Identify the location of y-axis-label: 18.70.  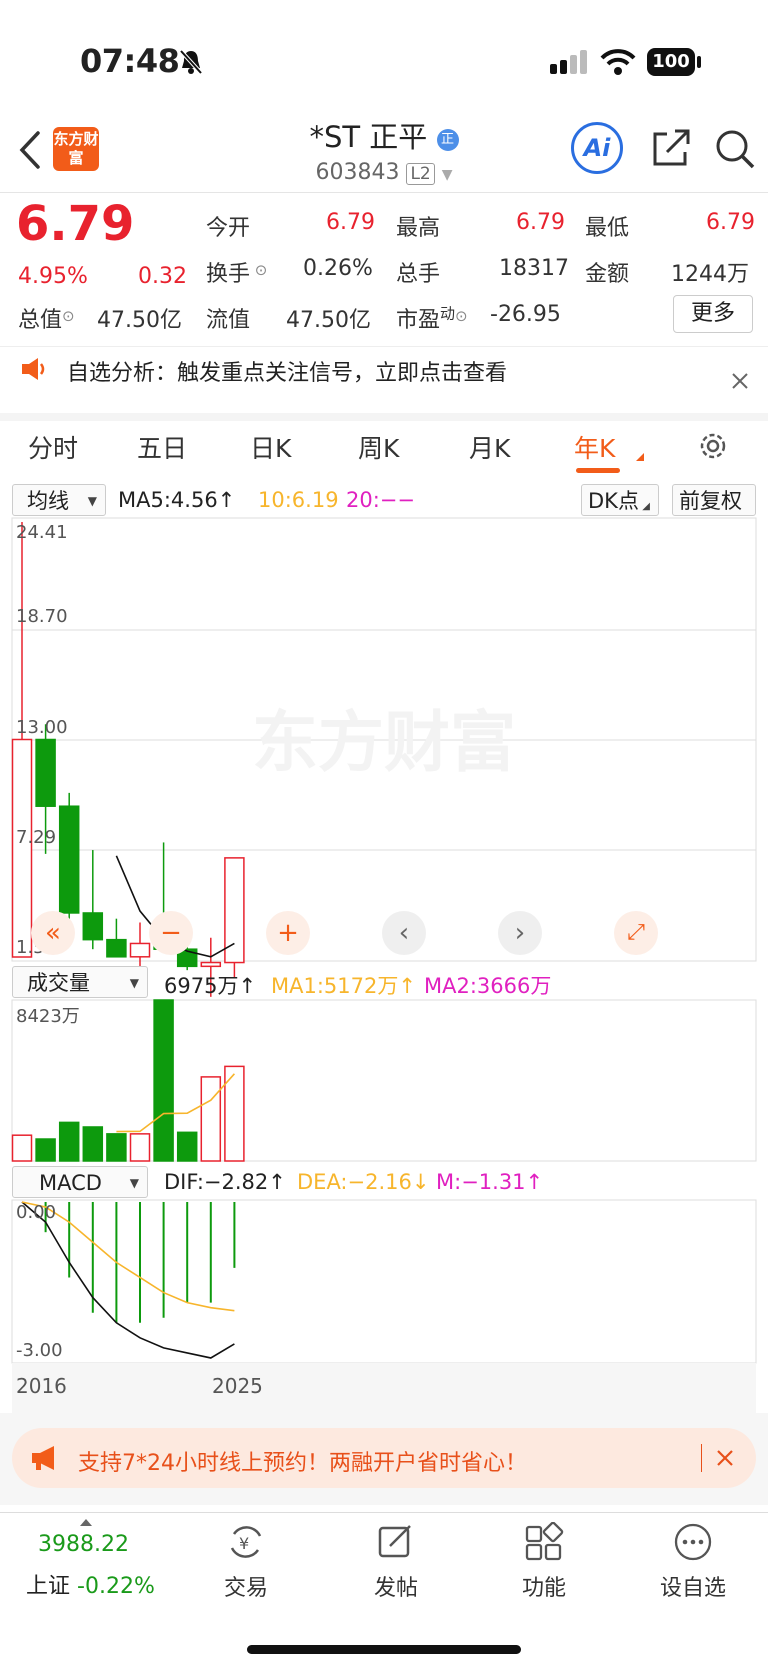
(42, 616).